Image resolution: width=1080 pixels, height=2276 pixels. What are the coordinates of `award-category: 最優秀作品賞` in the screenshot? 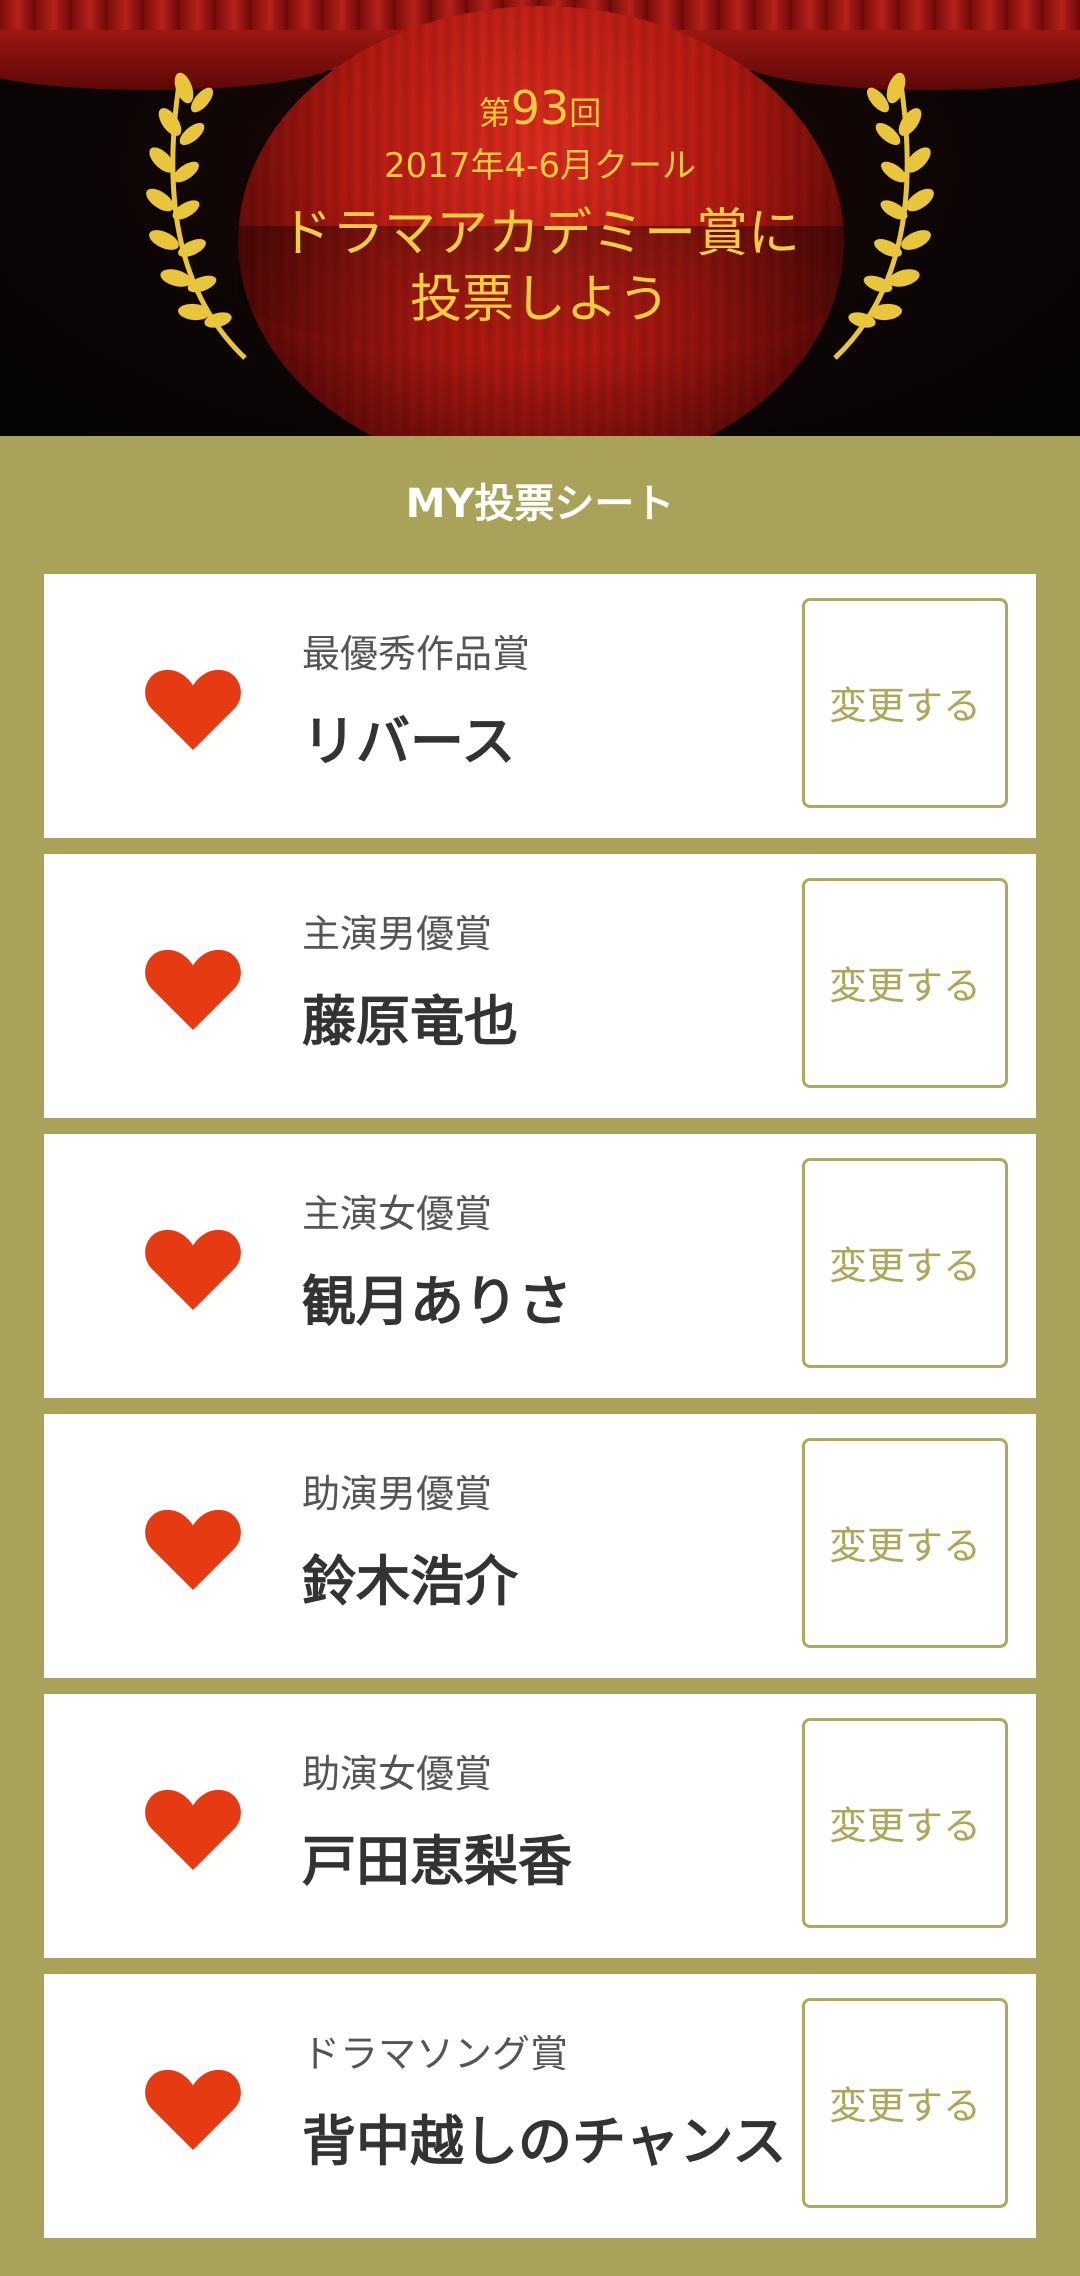 It's located at (416, 654).